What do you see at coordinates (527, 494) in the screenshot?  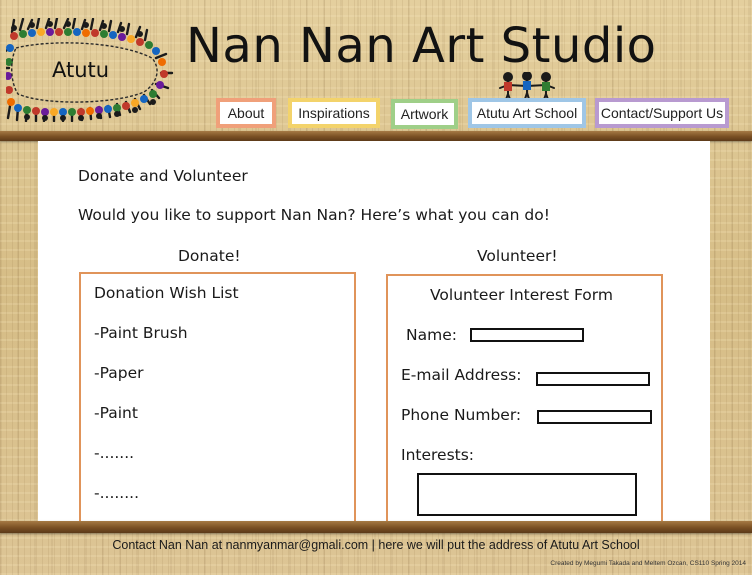 I see `interests-textarea` at bounding box center [527, 494].